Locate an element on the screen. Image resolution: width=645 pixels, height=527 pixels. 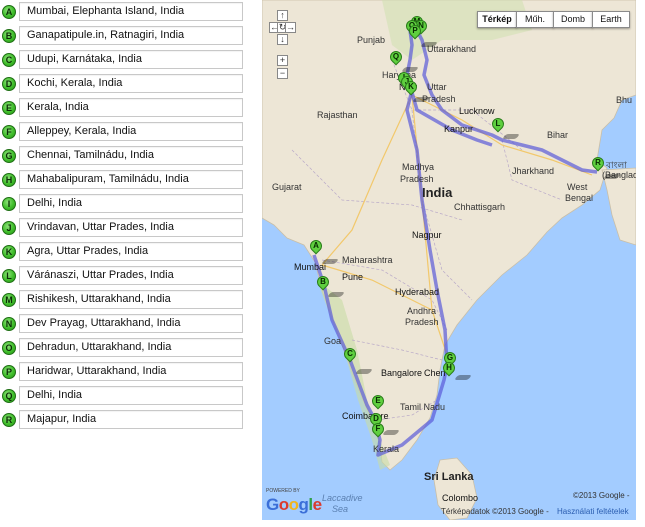
waypoint-address-field: Kerala, India is located at coordinates (131, 107).